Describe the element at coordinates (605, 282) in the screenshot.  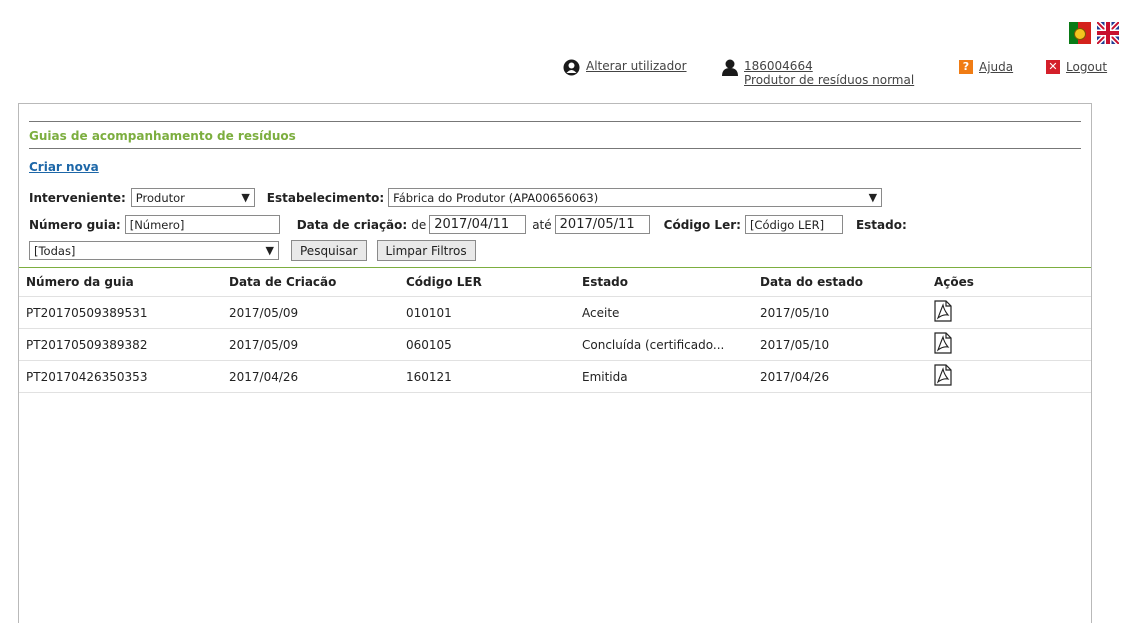
I see `column-header: Estado` at that location.